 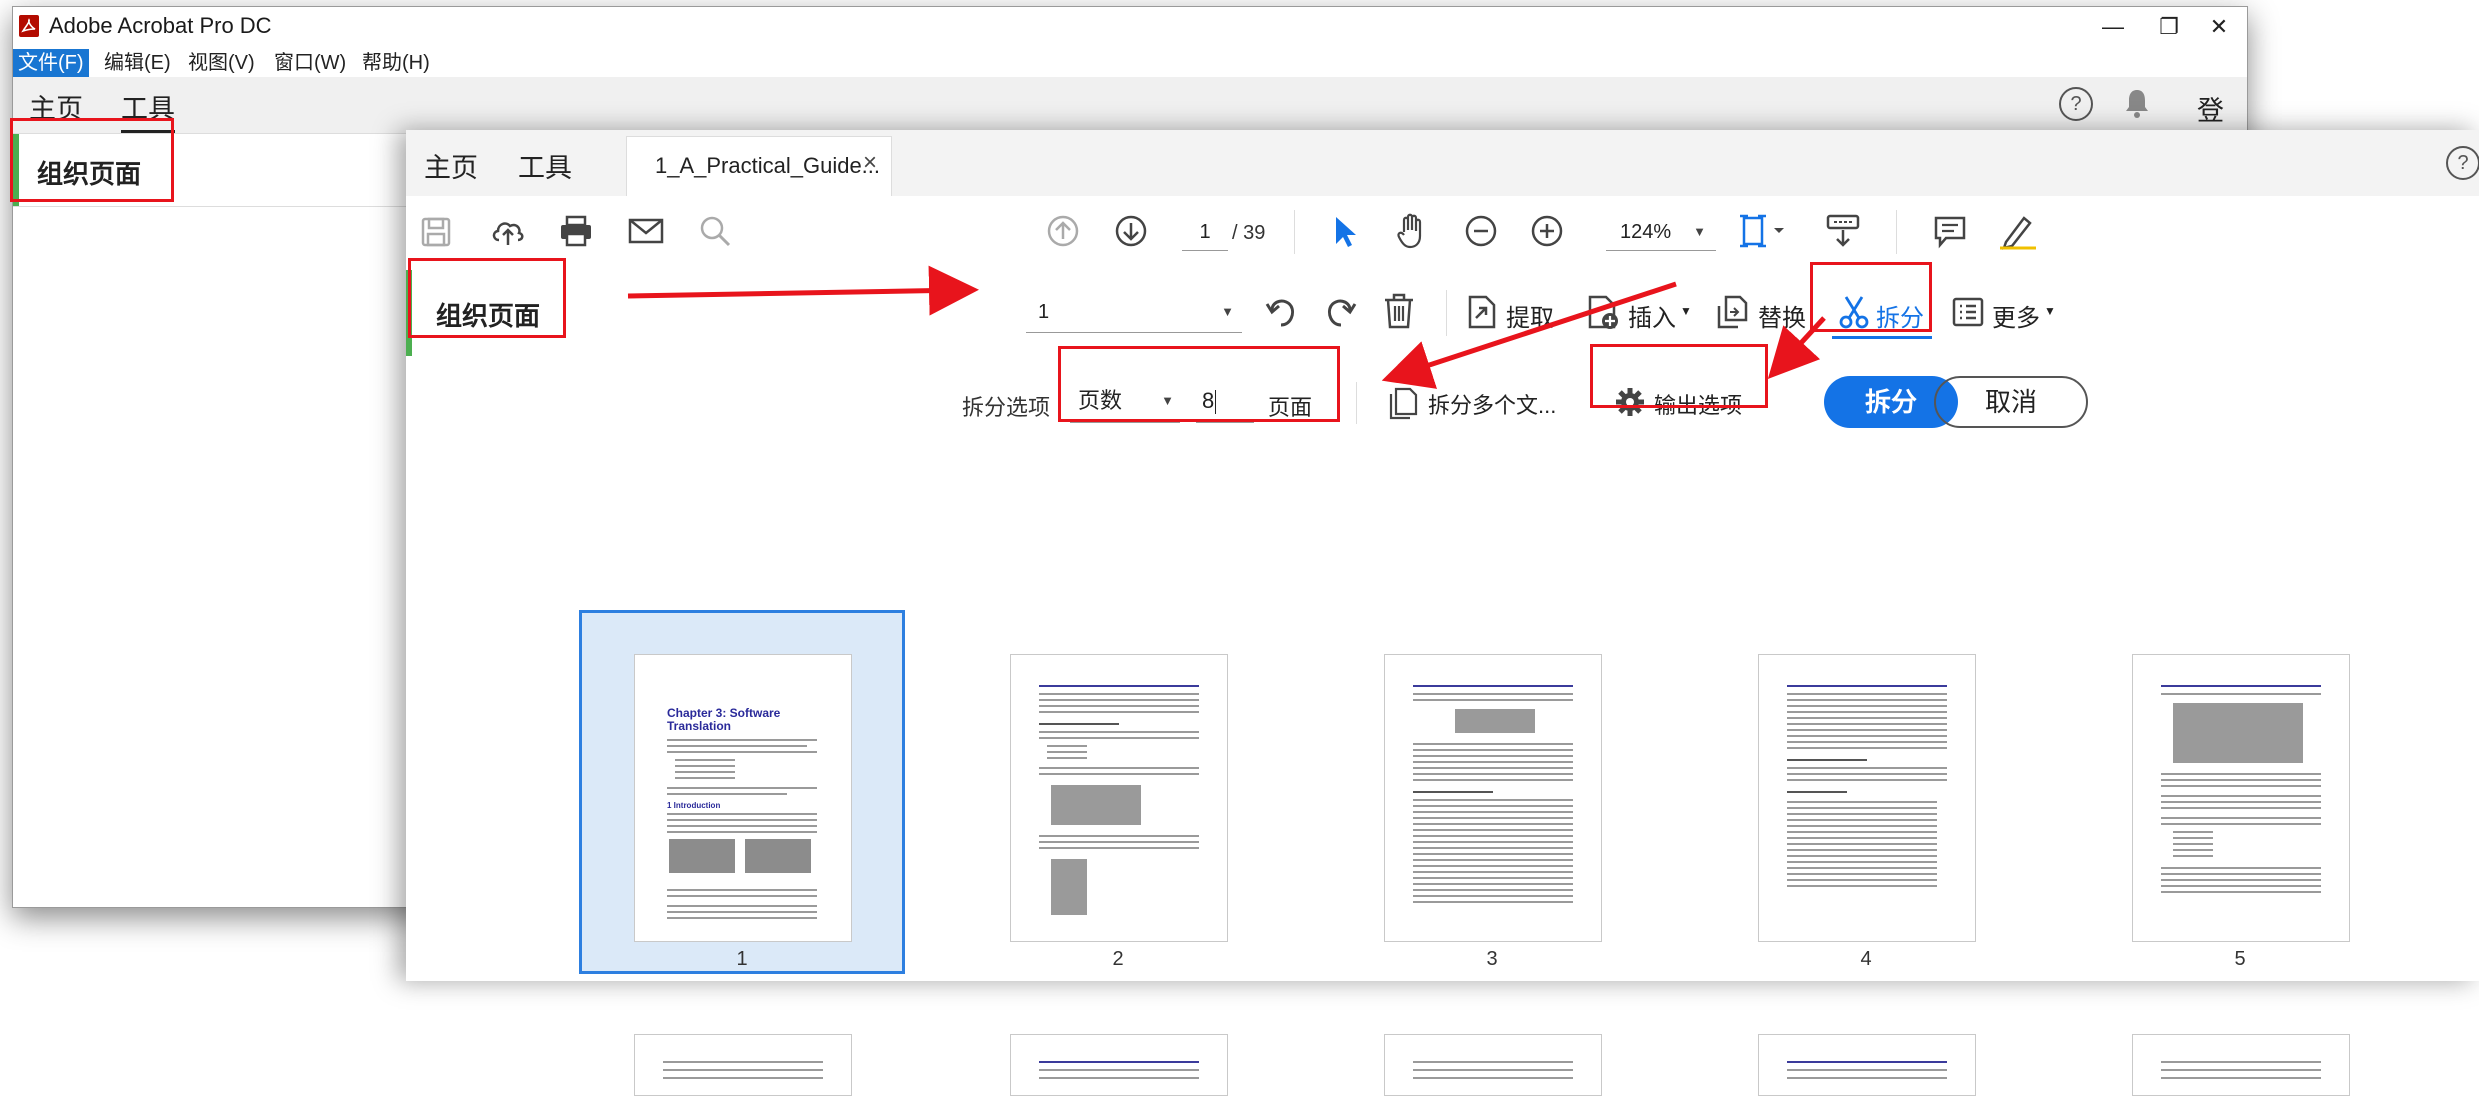 What do you see at coordinates (1442, 233) in the screenshot?
I see `main-toolbar: 1 / 39 124% ▼` at bounding box center [1442, 233].